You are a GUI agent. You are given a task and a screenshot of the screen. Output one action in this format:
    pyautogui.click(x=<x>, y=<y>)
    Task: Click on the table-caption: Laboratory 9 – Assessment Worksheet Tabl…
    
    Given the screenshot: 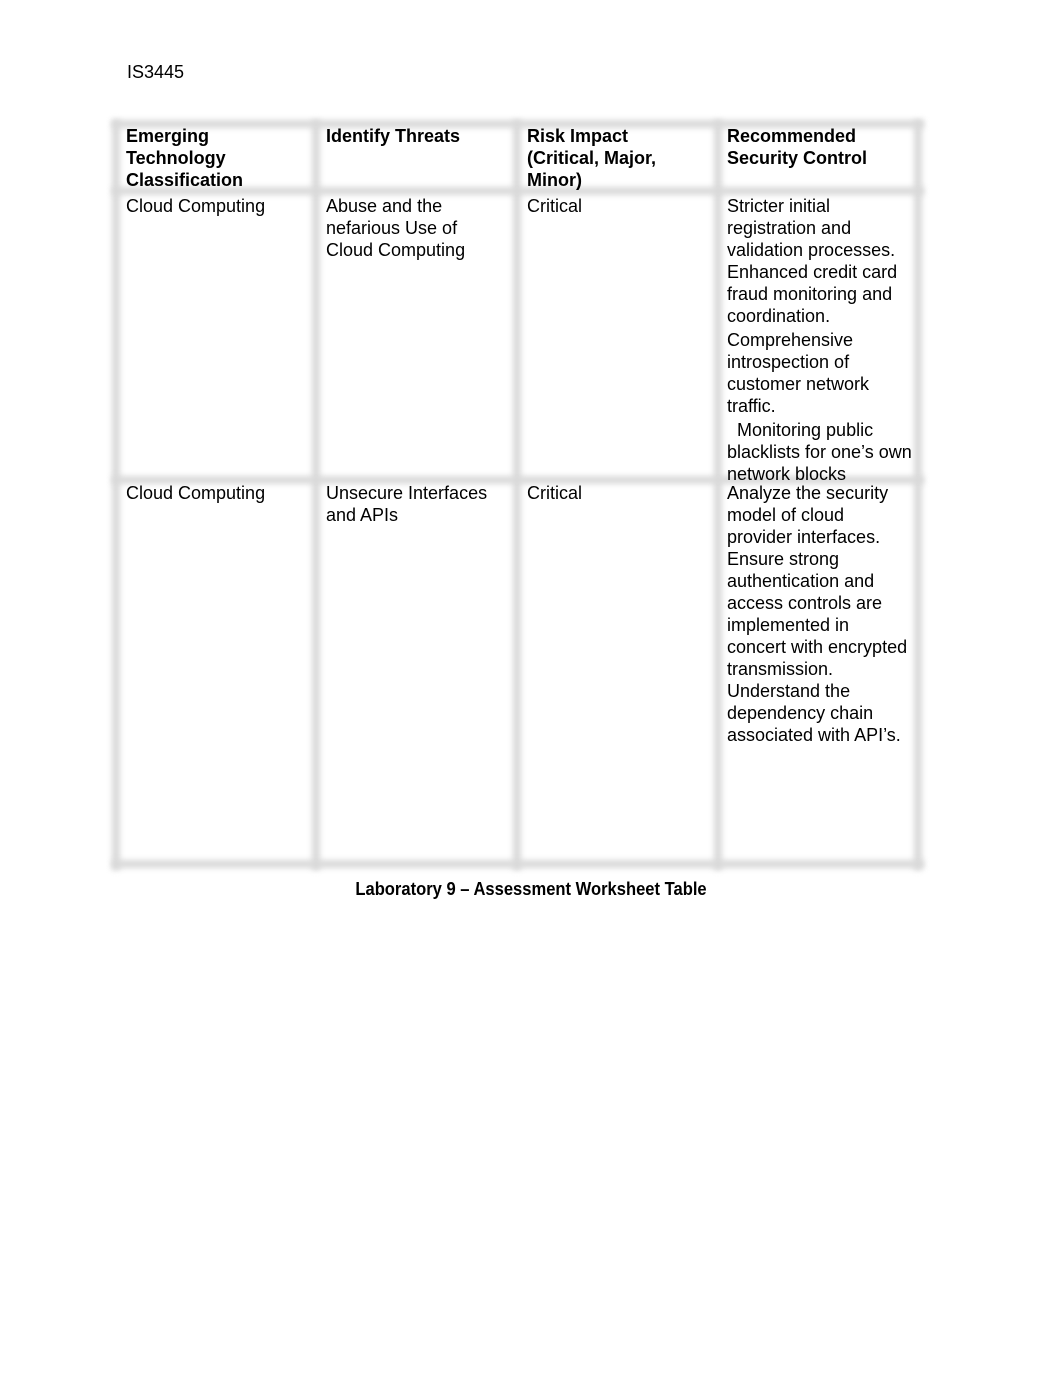 What is the action you would take?
    pyautogui.click(x=531, y=889)
    